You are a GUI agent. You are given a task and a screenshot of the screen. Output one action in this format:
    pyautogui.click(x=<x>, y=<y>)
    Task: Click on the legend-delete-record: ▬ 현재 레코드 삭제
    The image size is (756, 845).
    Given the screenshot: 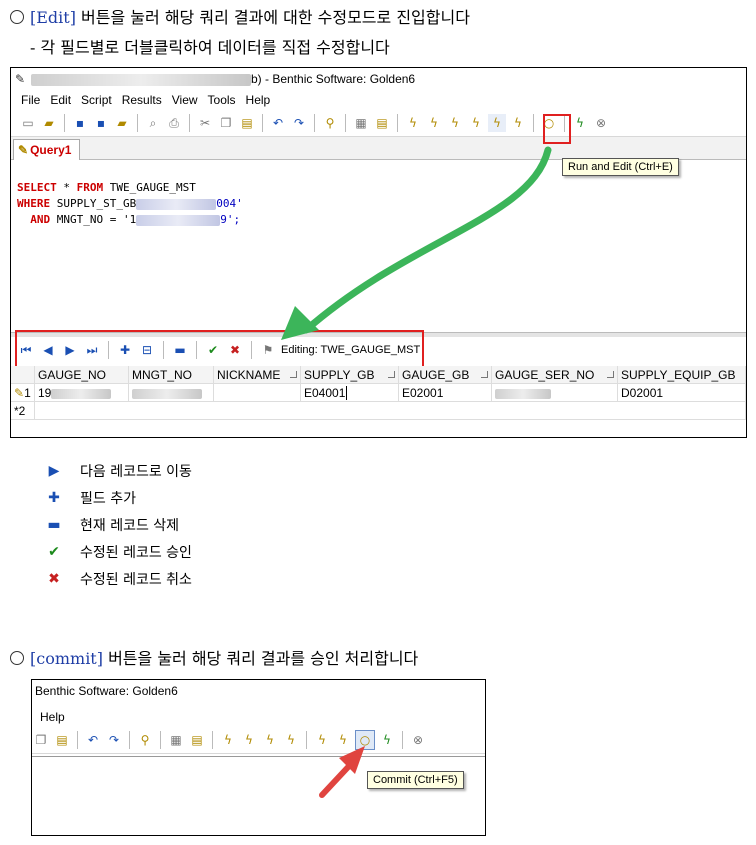 What is the action you would take?
    pyautogui.click(x=113, y=525)
    